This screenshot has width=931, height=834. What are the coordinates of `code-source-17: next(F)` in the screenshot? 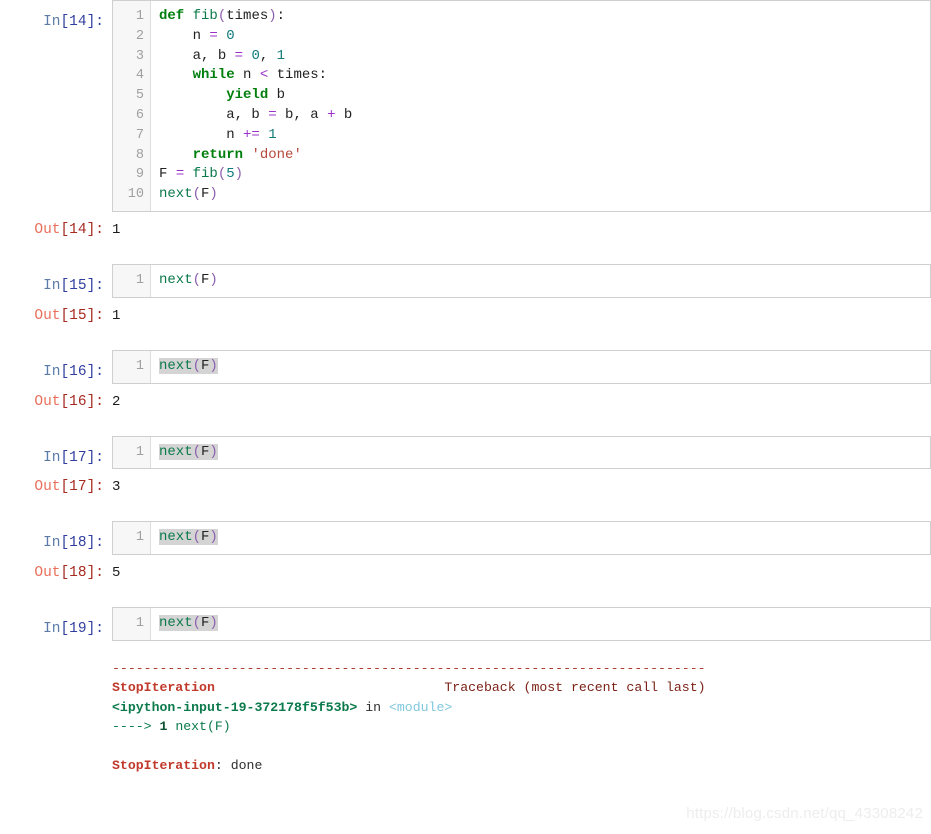 It's located at (540, 452).